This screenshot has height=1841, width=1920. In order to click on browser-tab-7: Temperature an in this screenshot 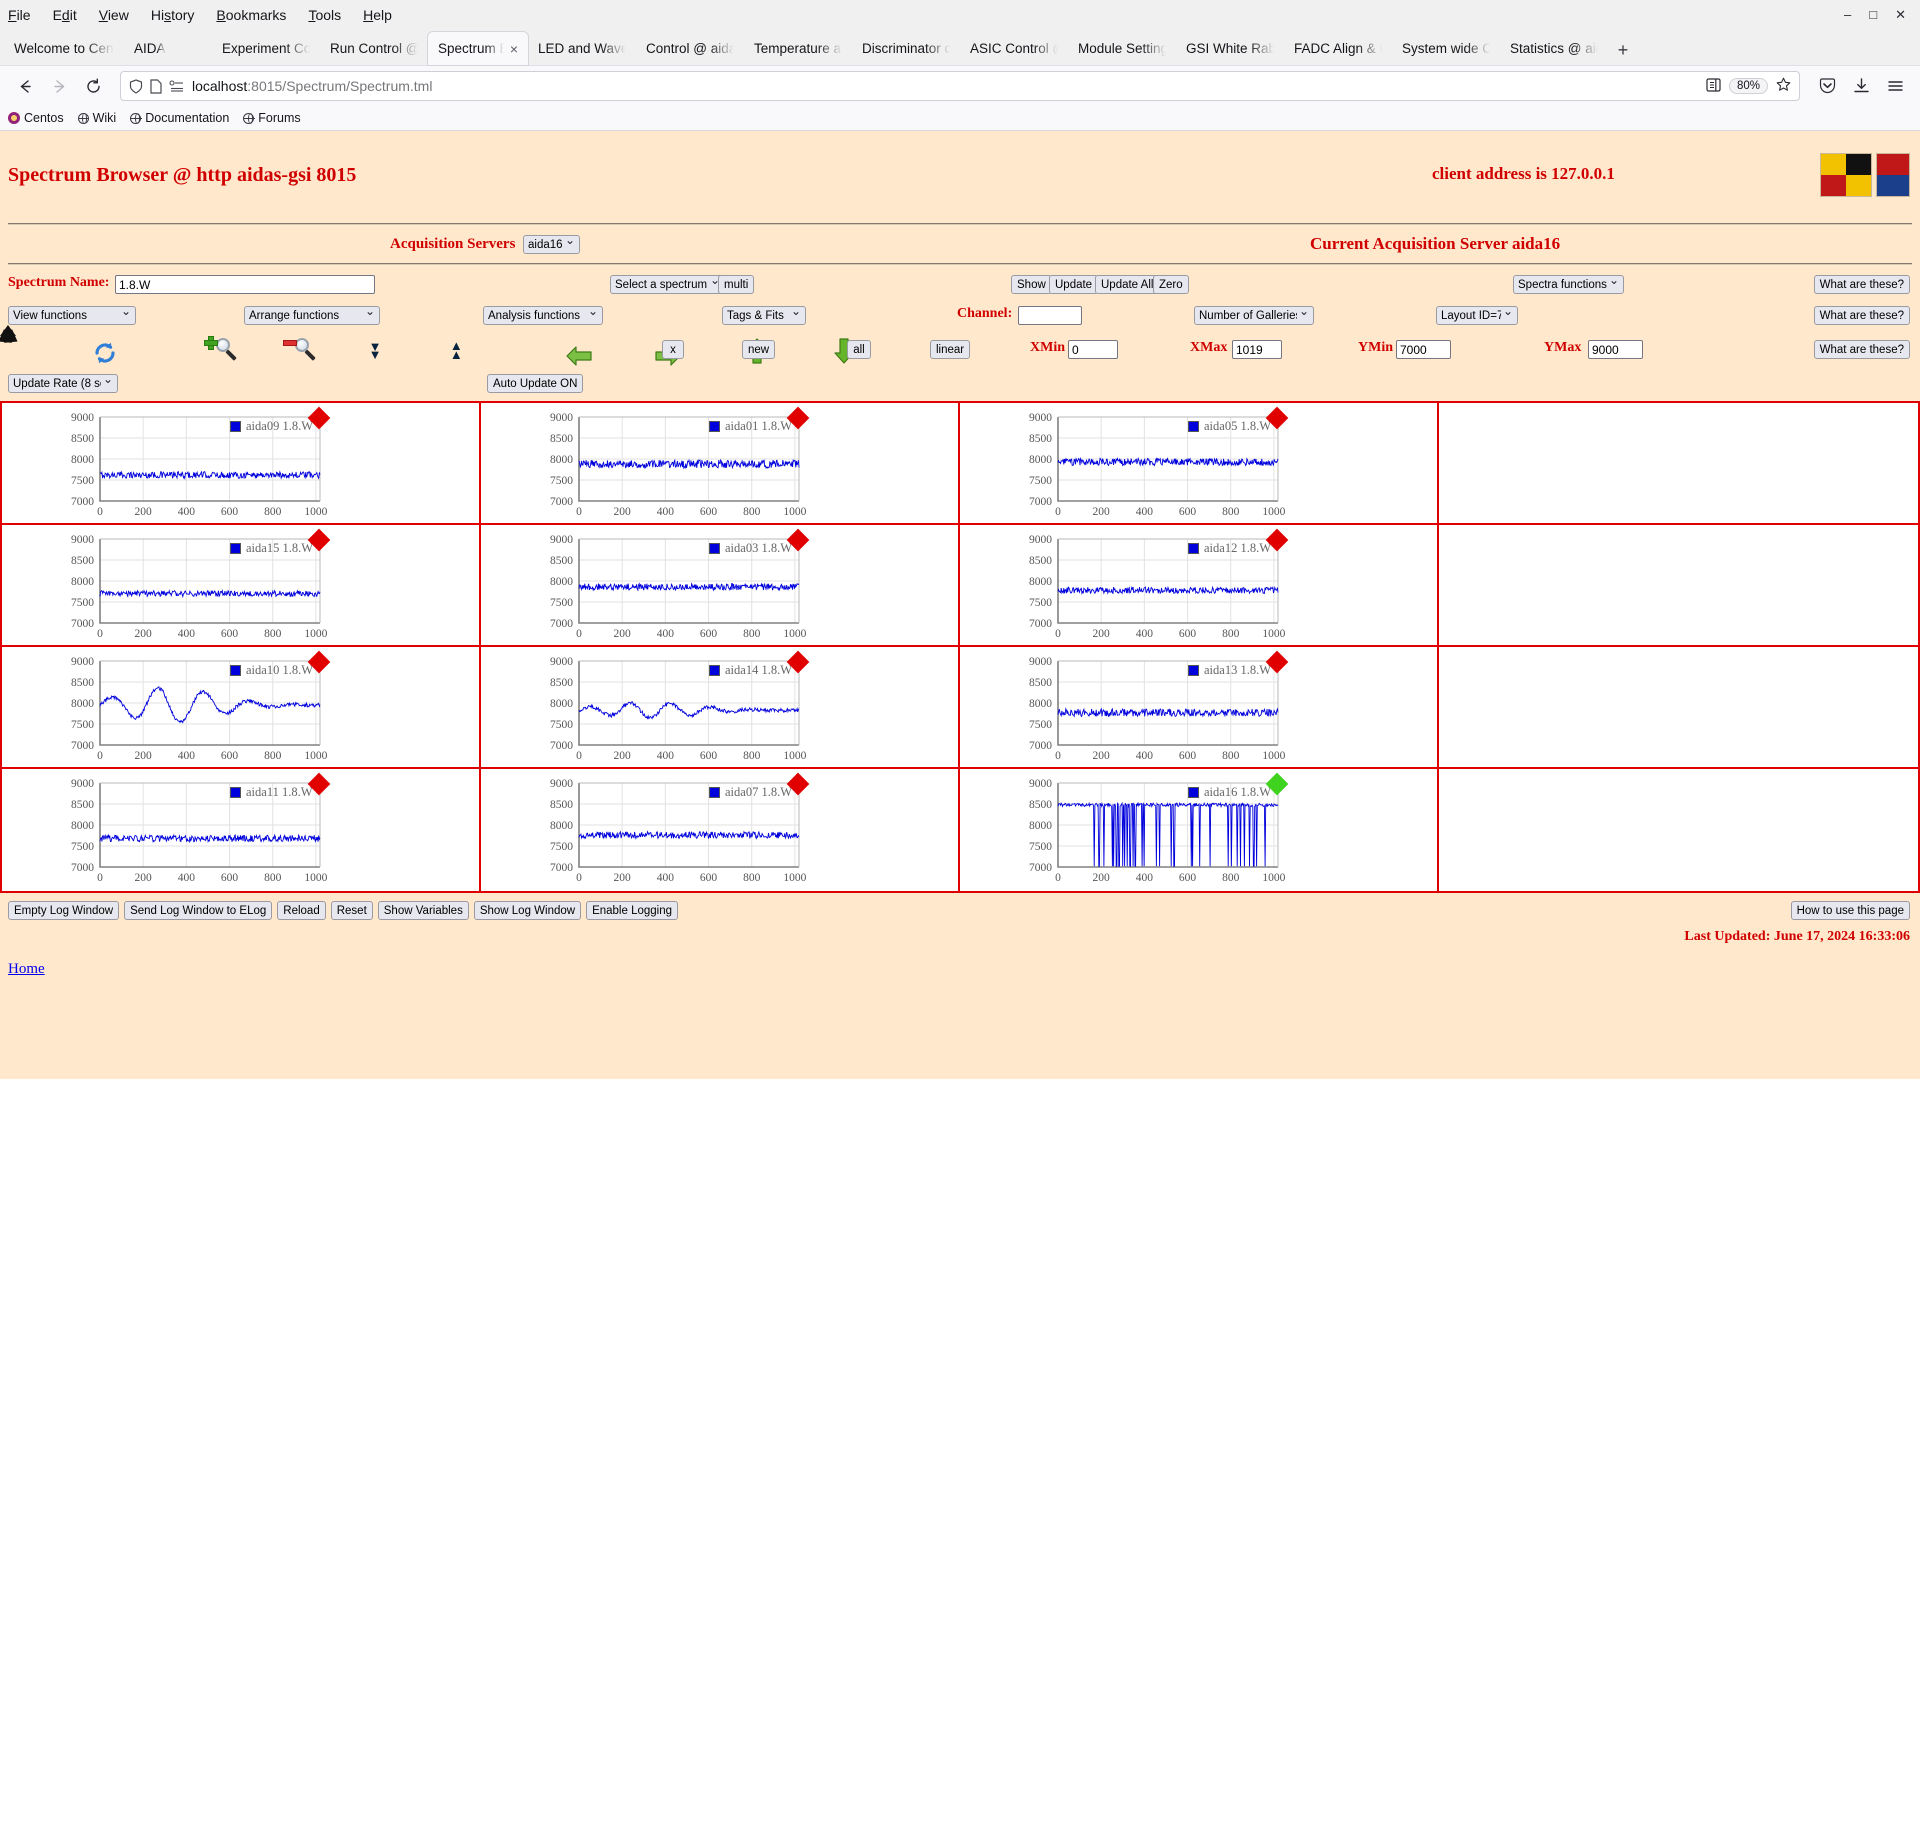, I will do `click(798, 48)`.